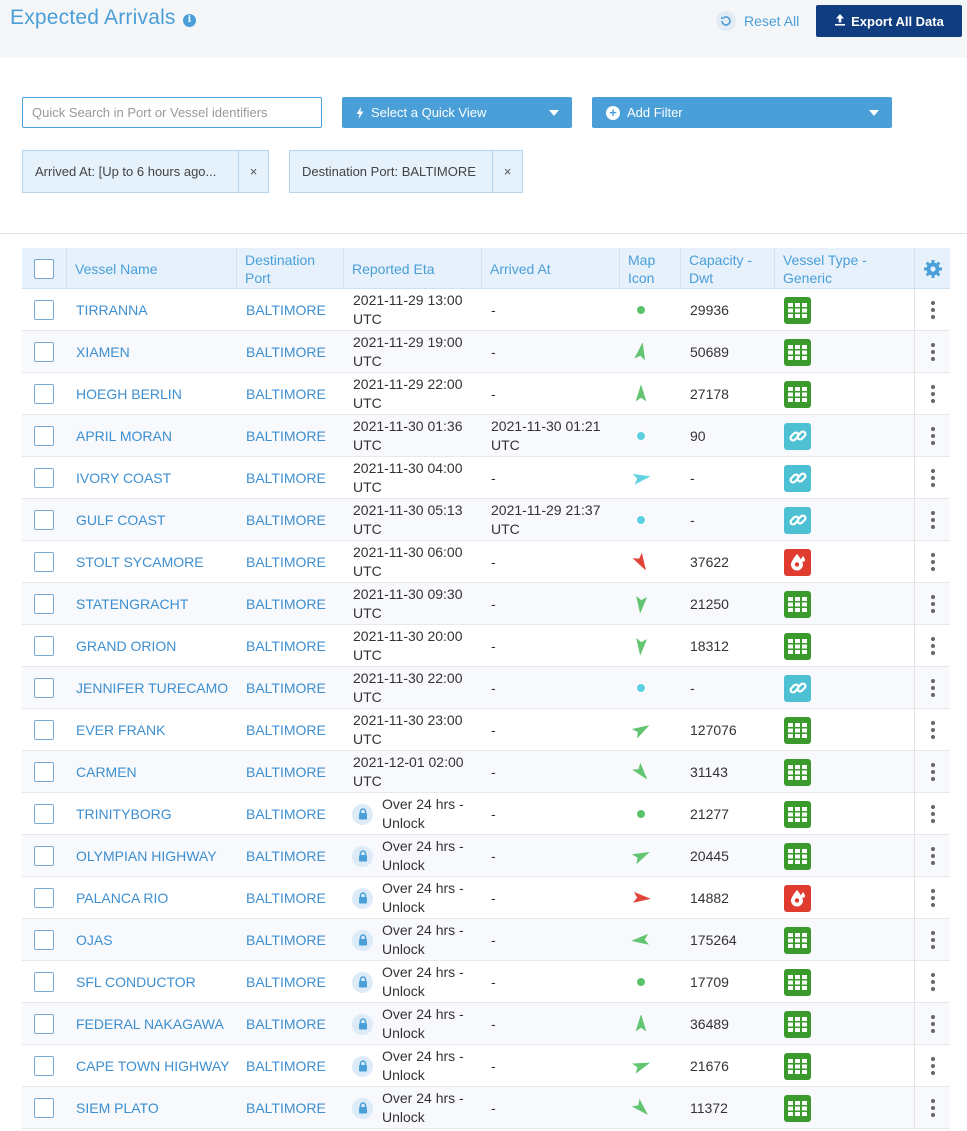 This screenshot has height=1131, width=967. I want to click on column-header-vessel-type: Vessel Type - Generic, so click(844, 268).